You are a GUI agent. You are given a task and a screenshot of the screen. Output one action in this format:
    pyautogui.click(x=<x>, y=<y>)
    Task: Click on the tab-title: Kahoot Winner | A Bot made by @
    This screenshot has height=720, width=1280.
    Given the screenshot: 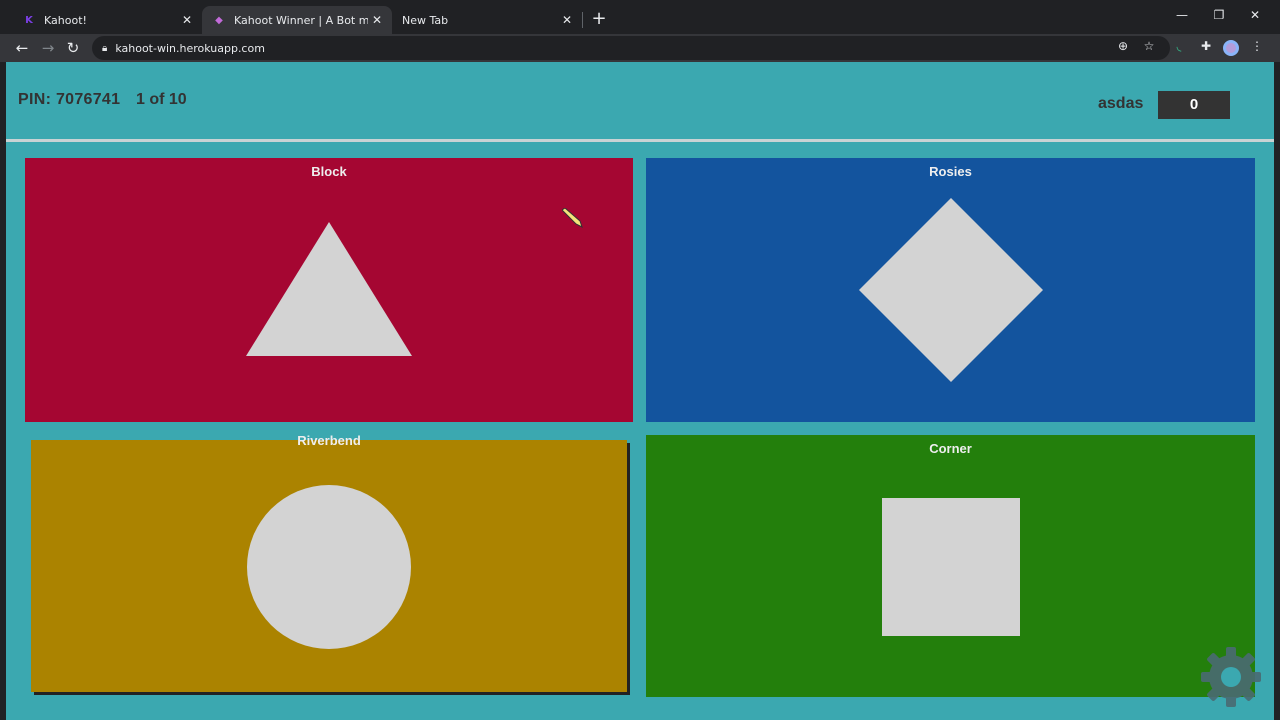 What is the action you would take?
    pyautogui.click(x=301, y=20)
    